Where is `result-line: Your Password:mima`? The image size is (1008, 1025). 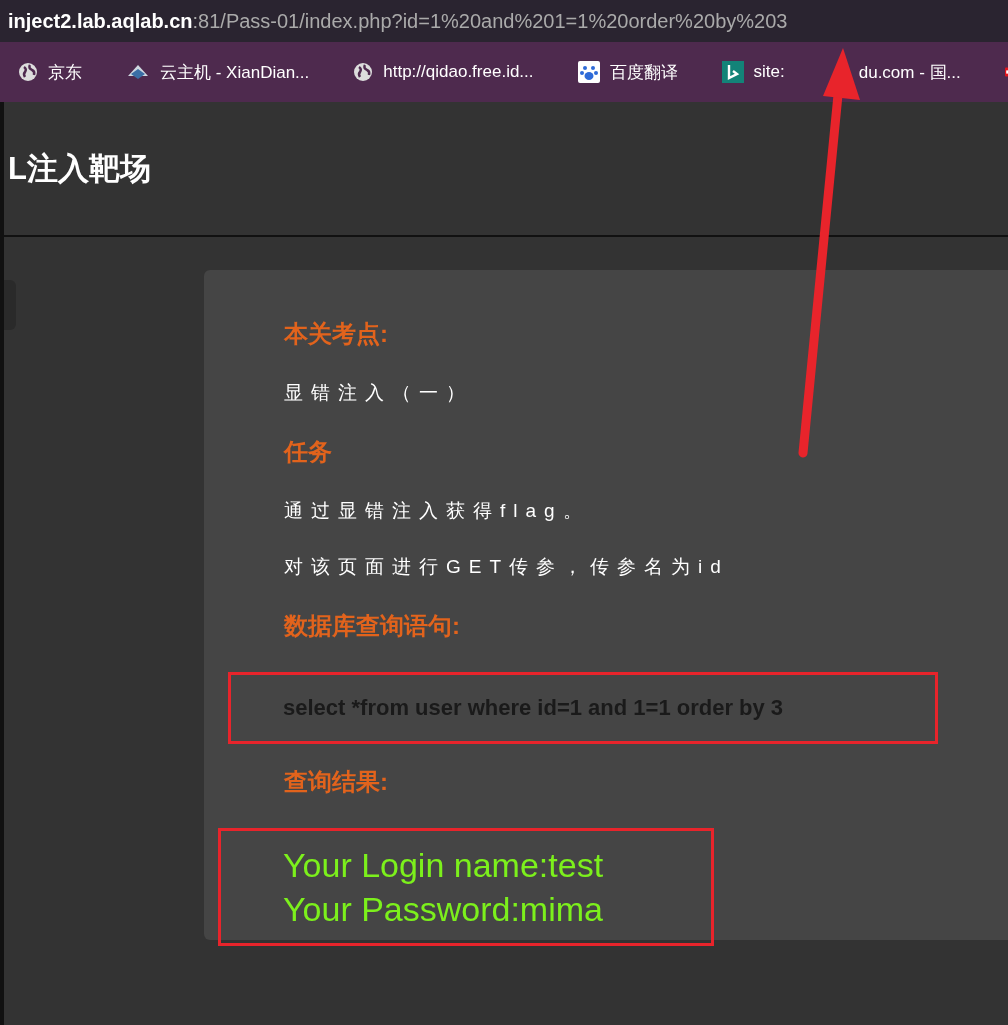
result-line: Your Password:mima is located at coordinates (443, 909).